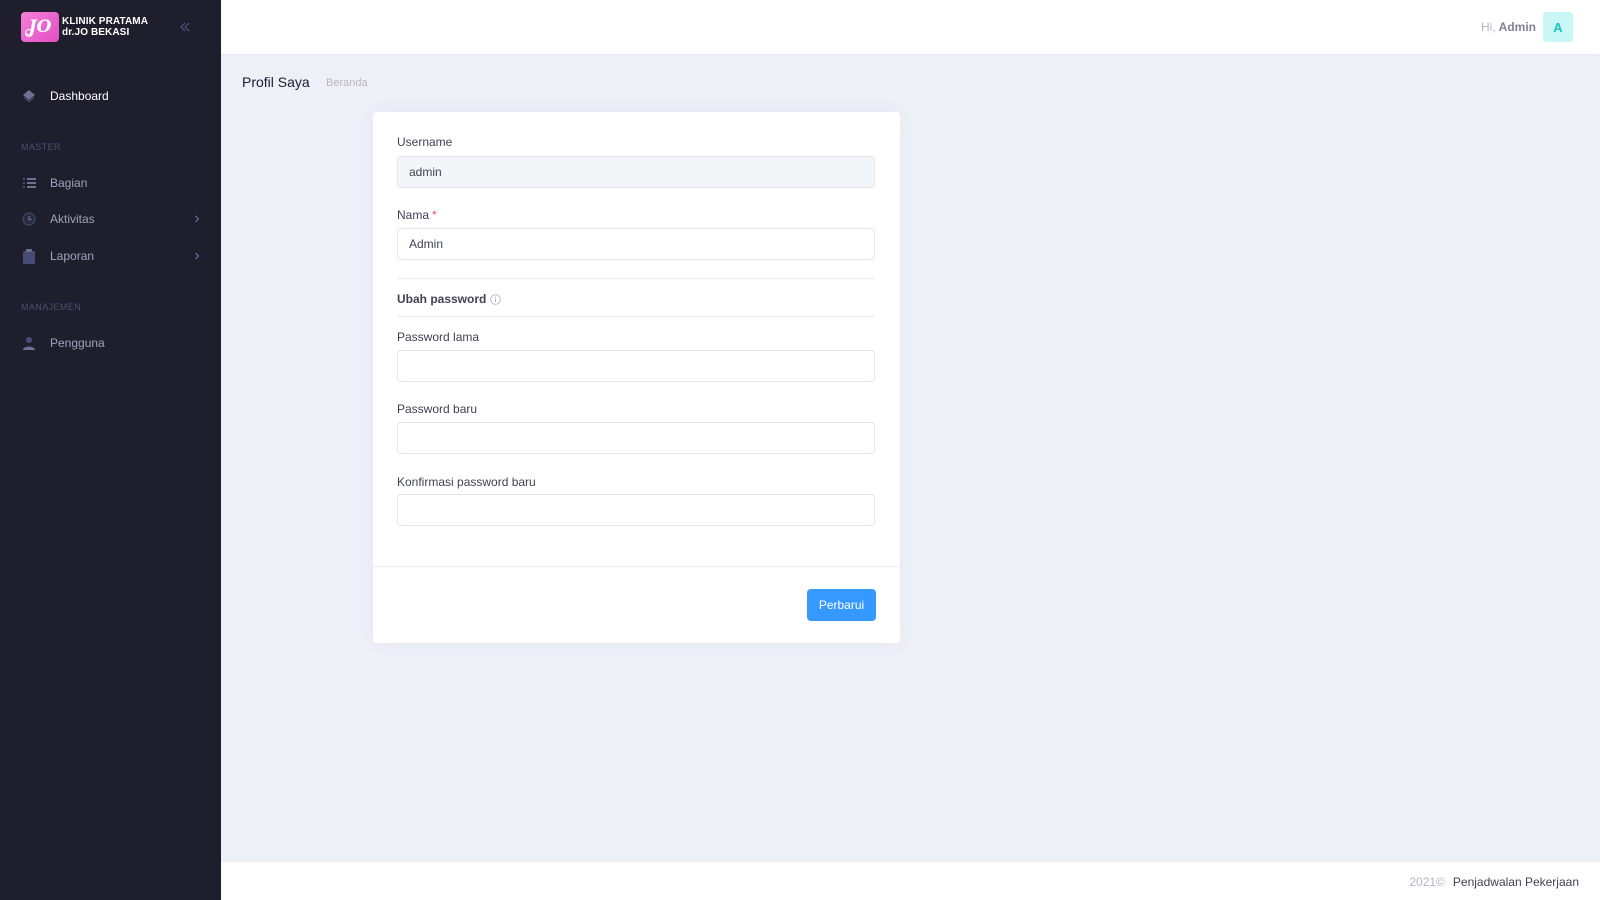 The width and height of the screenshot is (1600, 900). Describe the element at coordinates (636, 172) in the screenshot. I see `username-field` at that location.